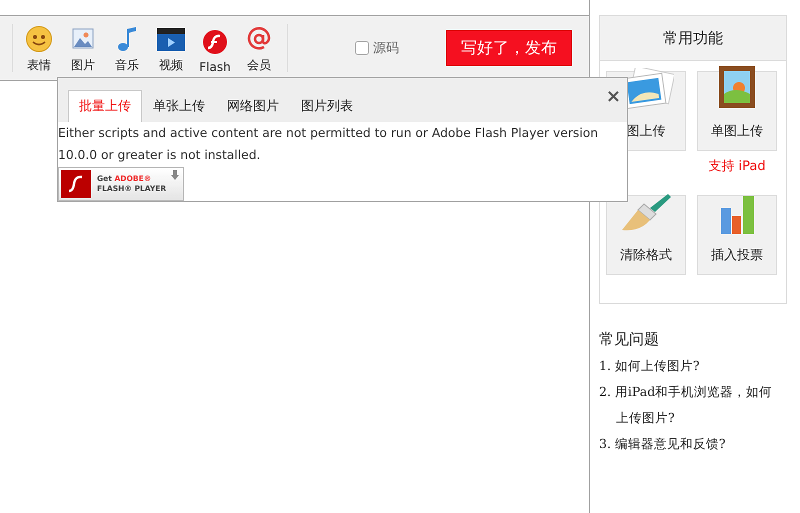 This screenshot has width=800, height=513. Describe the element at coordinates (509, 48) in the screenshot. I see `publish-button: 写好了，发布` at that location.